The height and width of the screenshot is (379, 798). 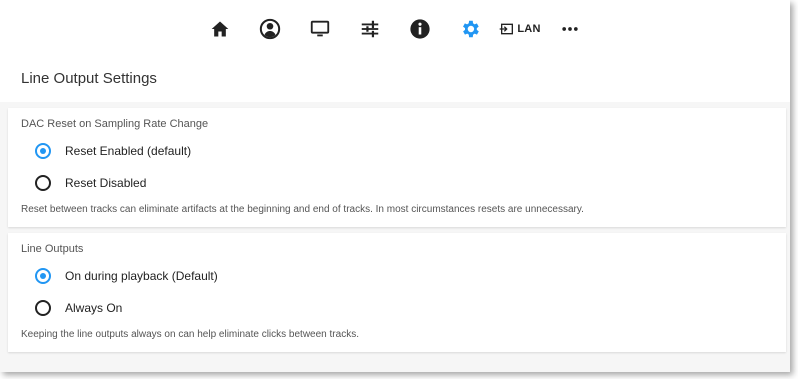 I want to click on info-button, so click(x=420, y=29).